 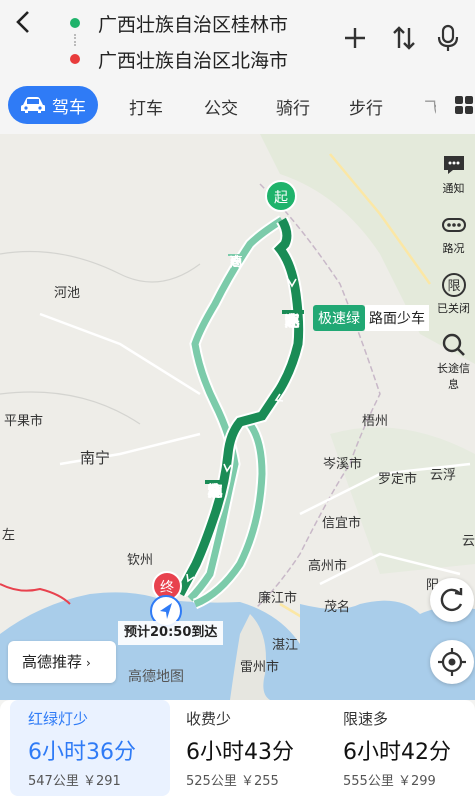 What do you see at coordinates (453, 269) in the screenshot?
I see `map-side-tools: 通知 路况 限 已关闭 长途信息` at bounding box center [453, 269].